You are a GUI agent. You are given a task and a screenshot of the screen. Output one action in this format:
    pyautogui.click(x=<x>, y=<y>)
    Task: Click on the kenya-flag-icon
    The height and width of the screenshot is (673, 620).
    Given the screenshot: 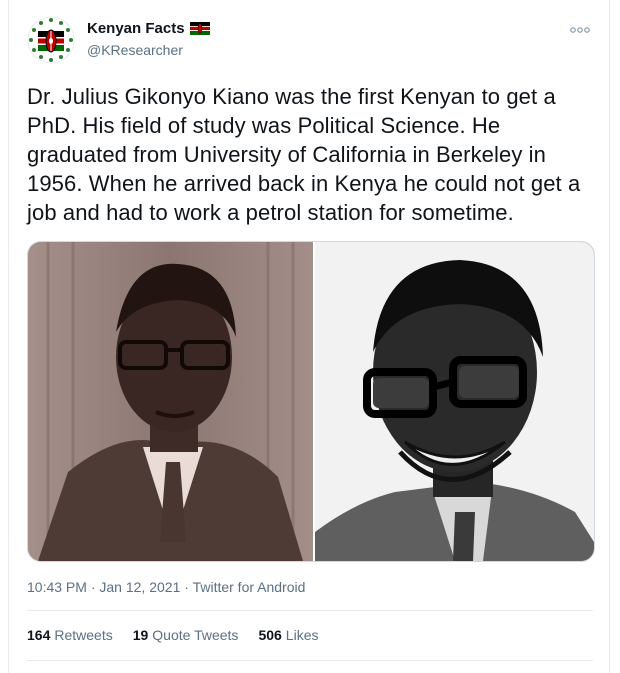 What is the action you would take?
    pyautogui.click(x=199, y=28)
    